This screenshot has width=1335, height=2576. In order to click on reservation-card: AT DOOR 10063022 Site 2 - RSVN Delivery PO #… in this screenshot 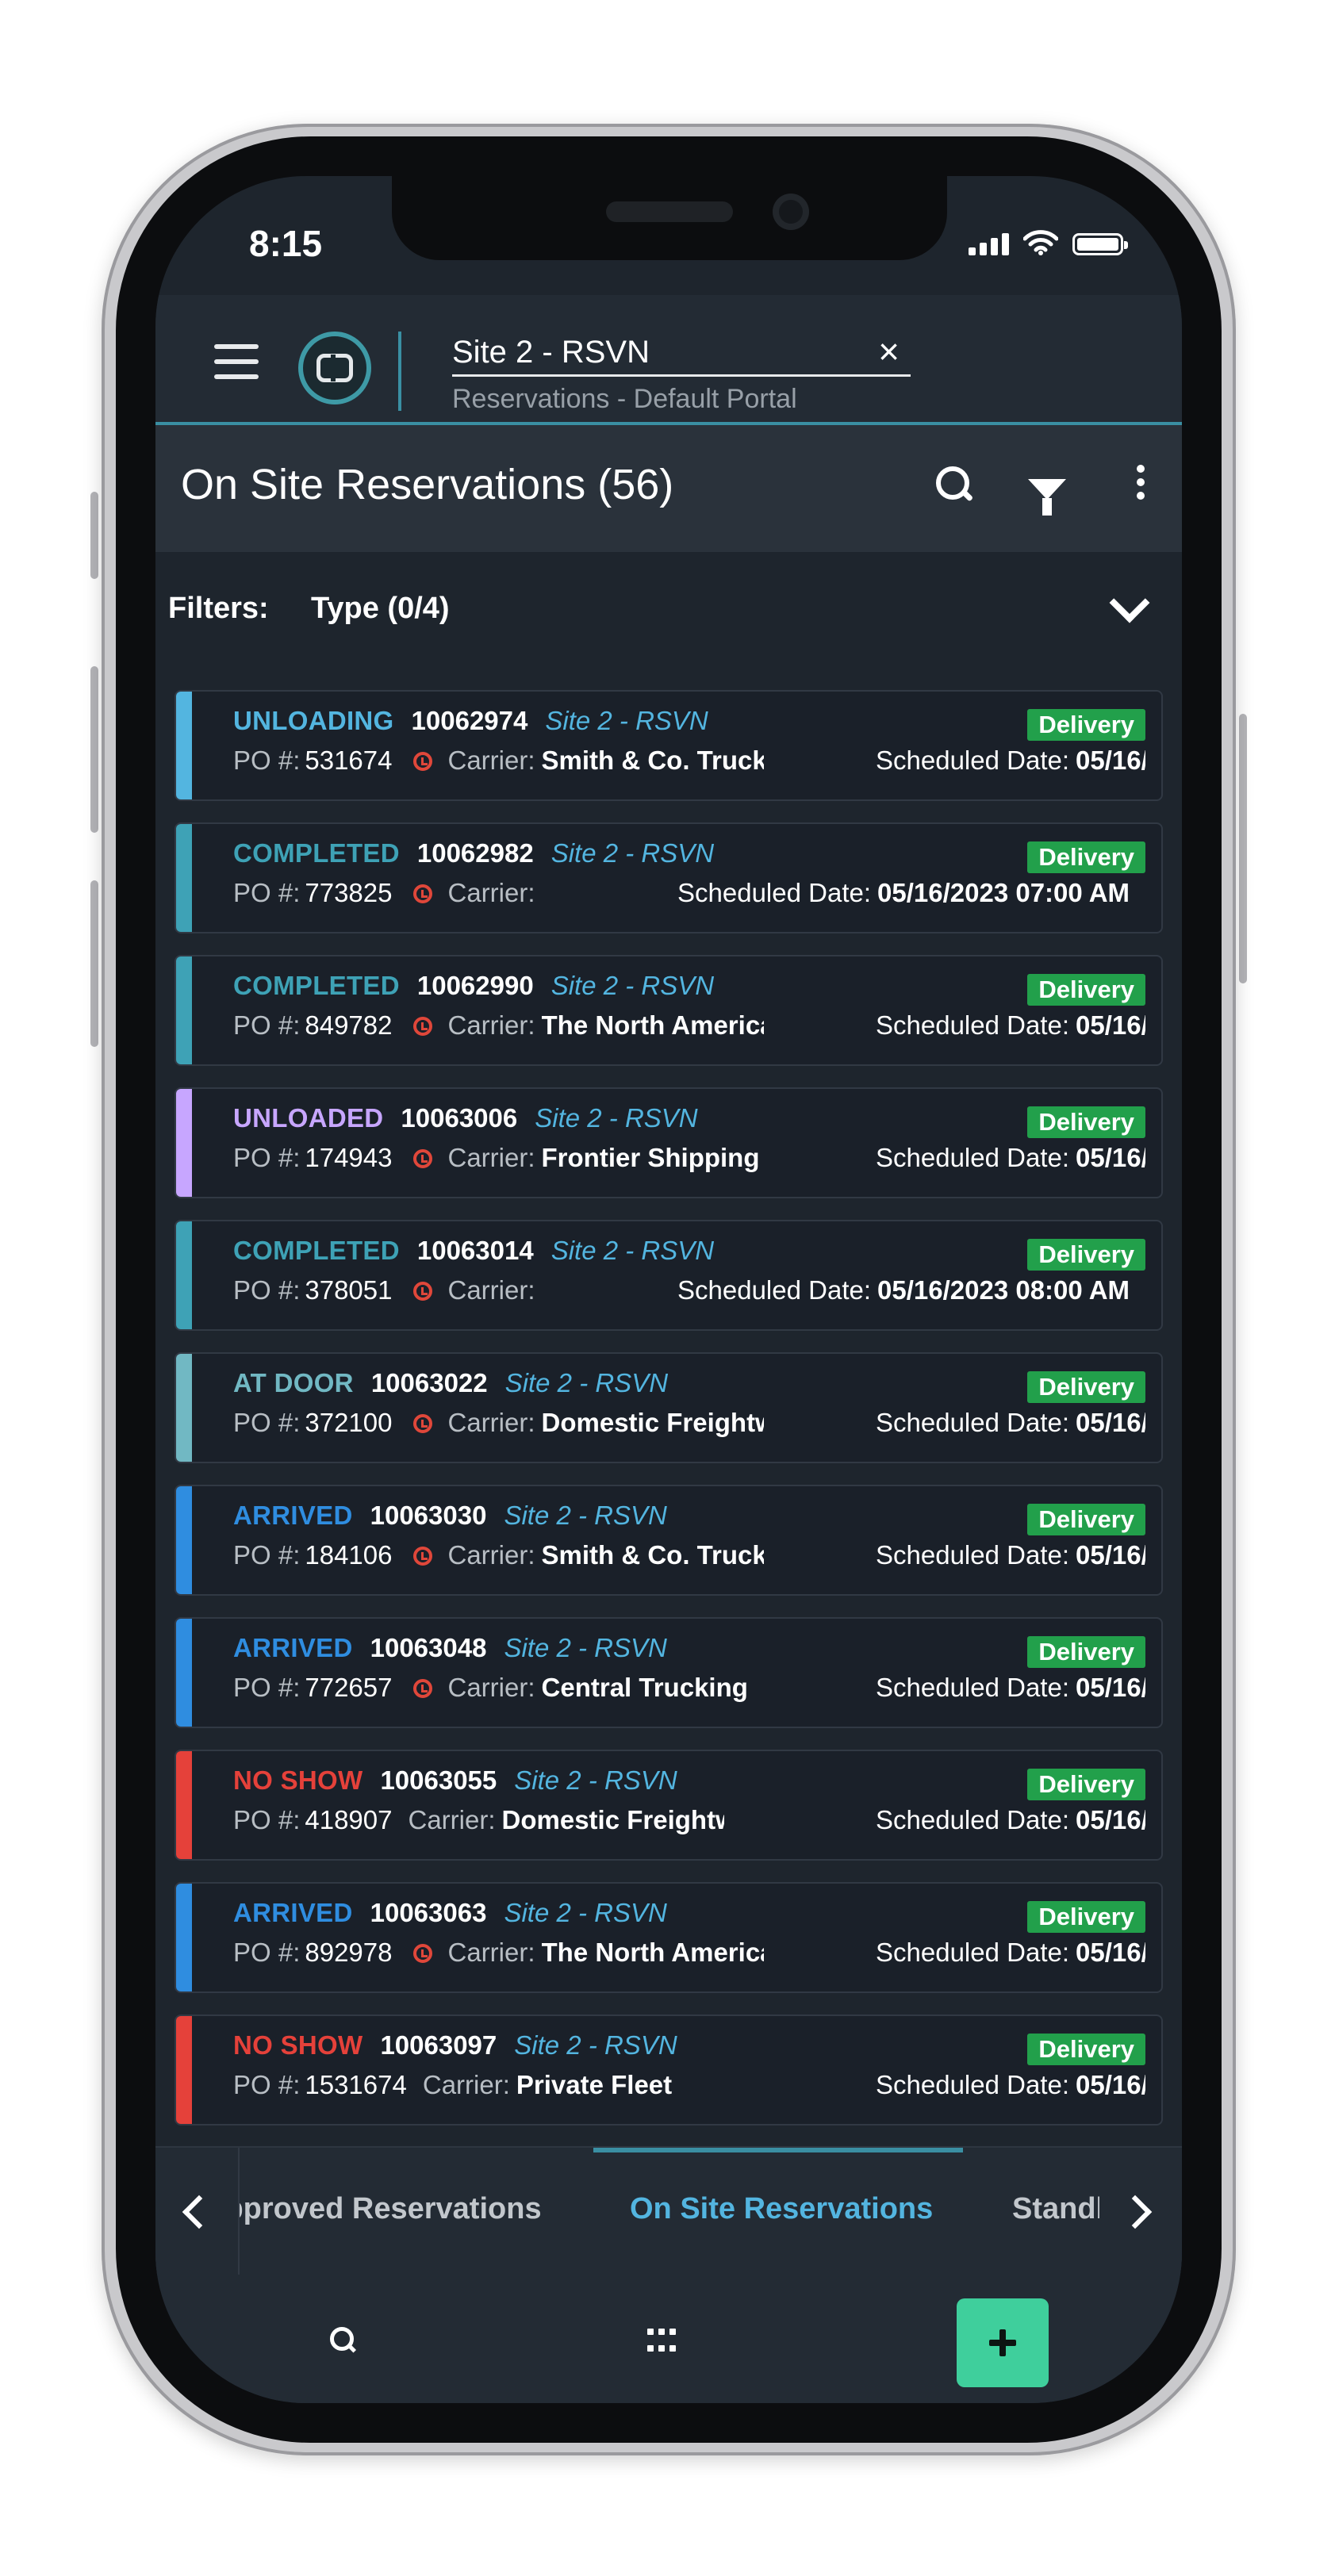, I will do `click(669, 1407)`.